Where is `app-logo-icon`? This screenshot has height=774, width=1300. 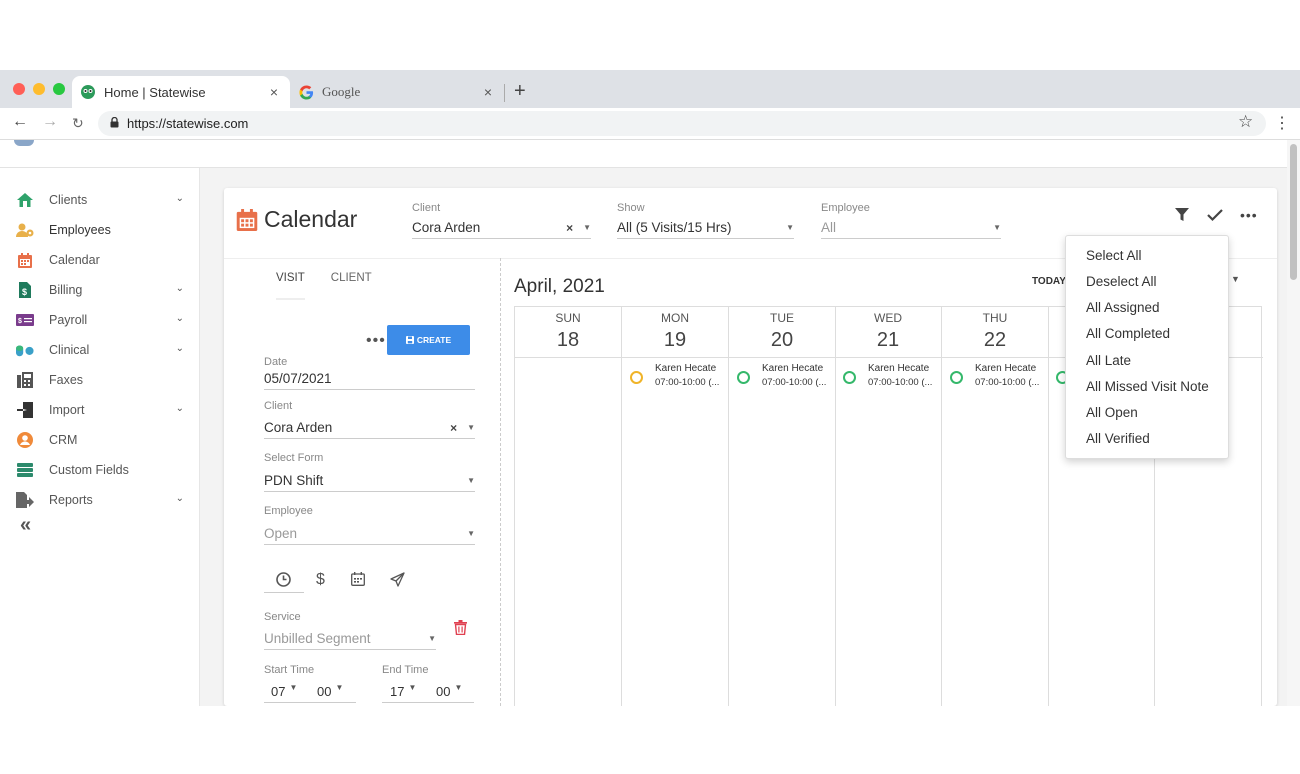 app-logo-icon is located at coordinates (24, 143).